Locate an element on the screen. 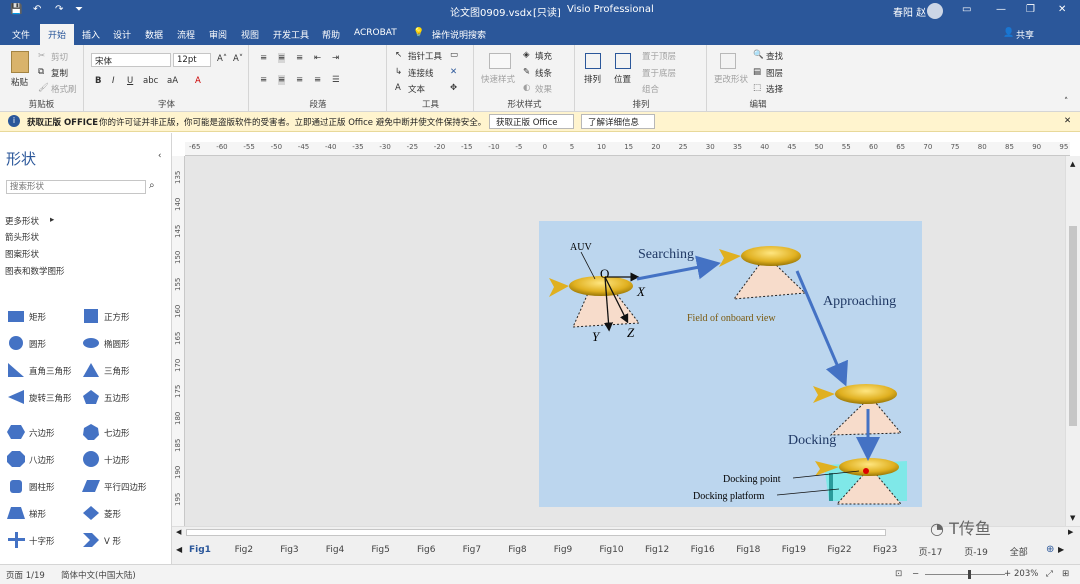 This screenshot has width=1080, height=584. align-right-icon: ≡ is located at coordinates (299, 80).